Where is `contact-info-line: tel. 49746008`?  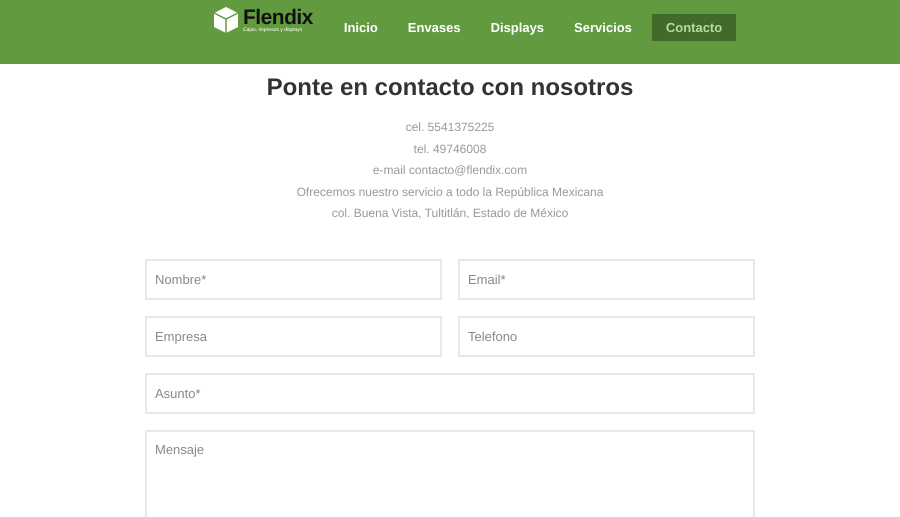 contact-info-line: tel. 49746008 is located at coordinates (450, 149).